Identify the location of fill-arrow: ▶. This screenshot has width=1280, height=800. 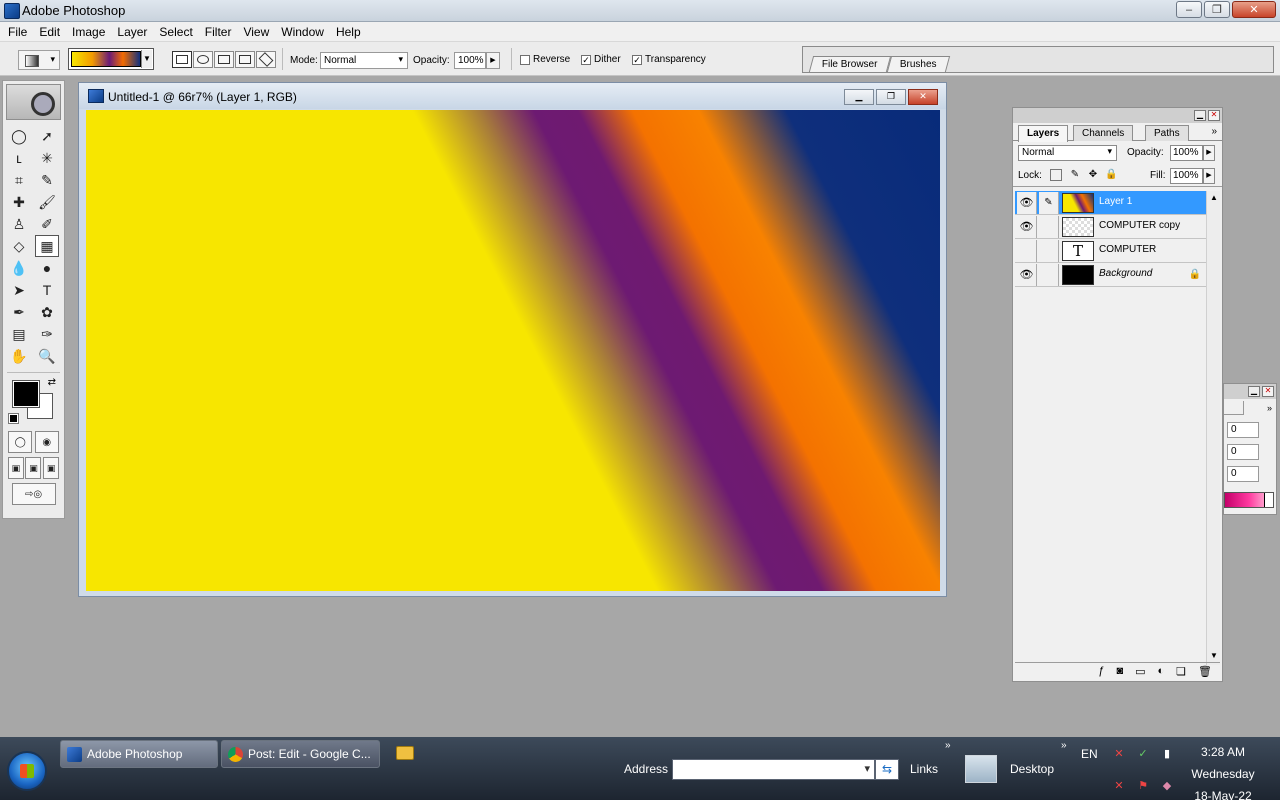
(1209, 176).